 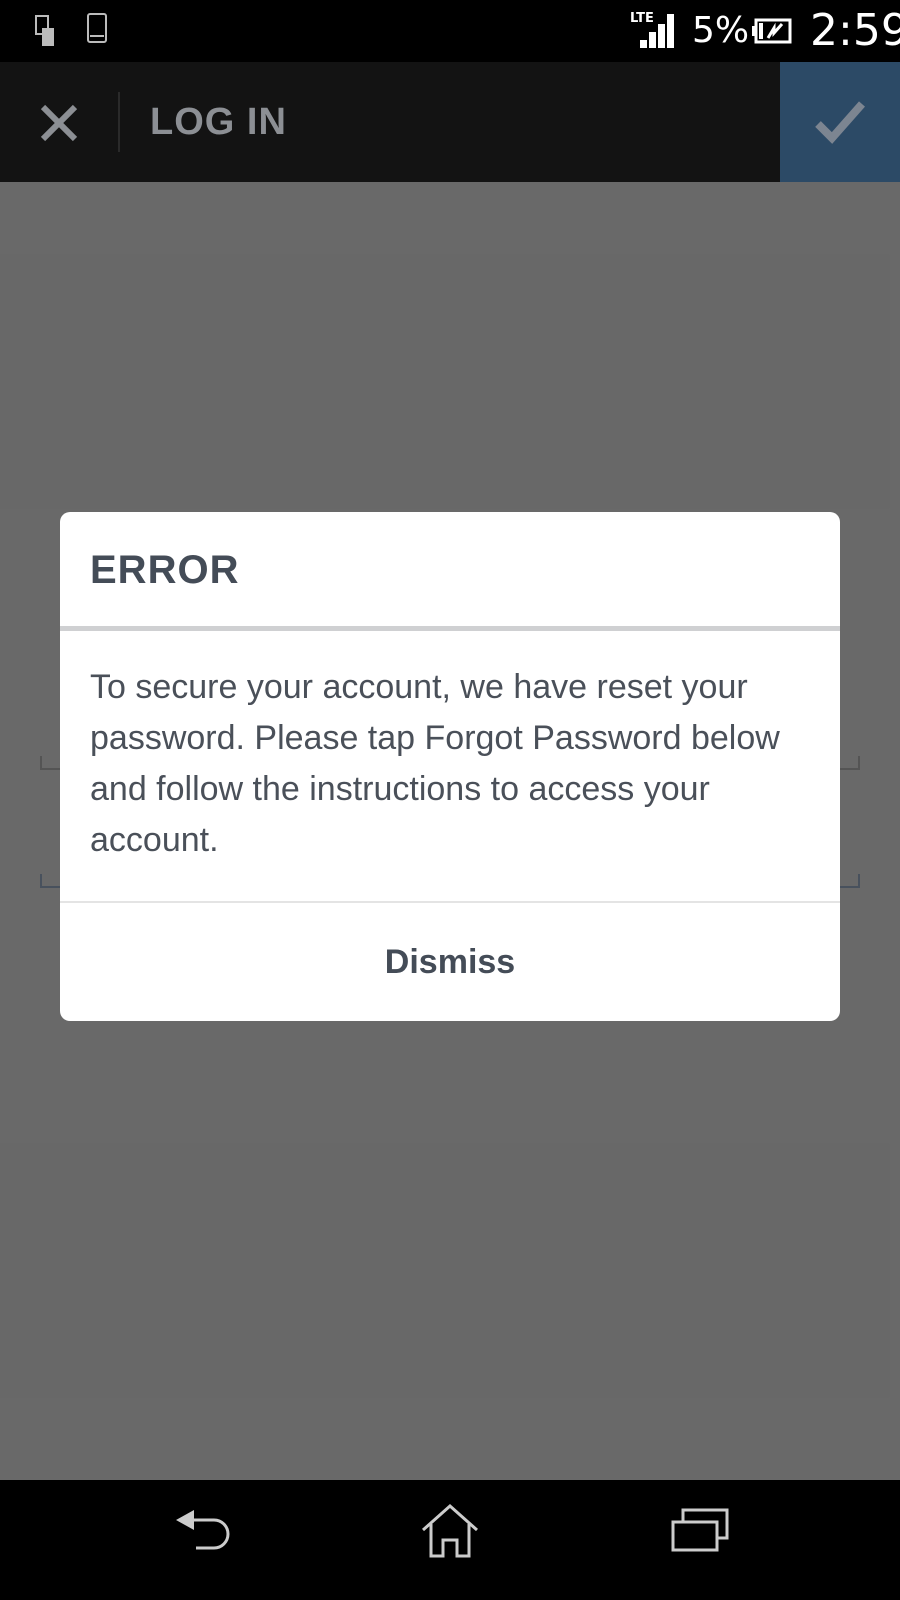 I want to click on back-icon, so click(x=203, y=1530).